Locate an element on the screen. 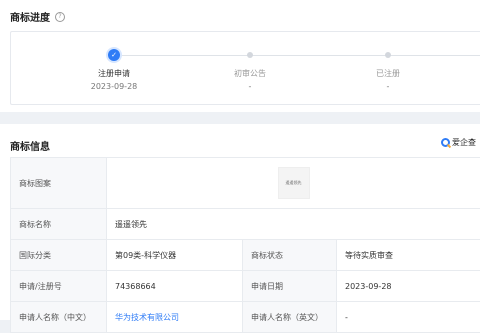 The width and height of the screenshot is (480, 333). step-registered: 已注册 - is located at coordinates (388, 68).